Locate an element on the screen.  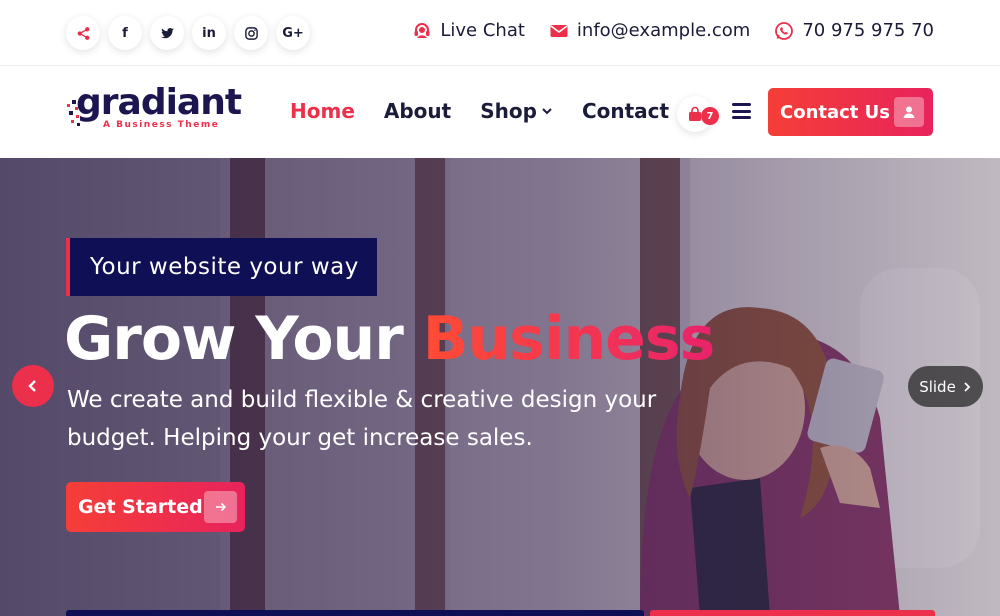
facebook-glyph: f is located at coordinates (125, 33).